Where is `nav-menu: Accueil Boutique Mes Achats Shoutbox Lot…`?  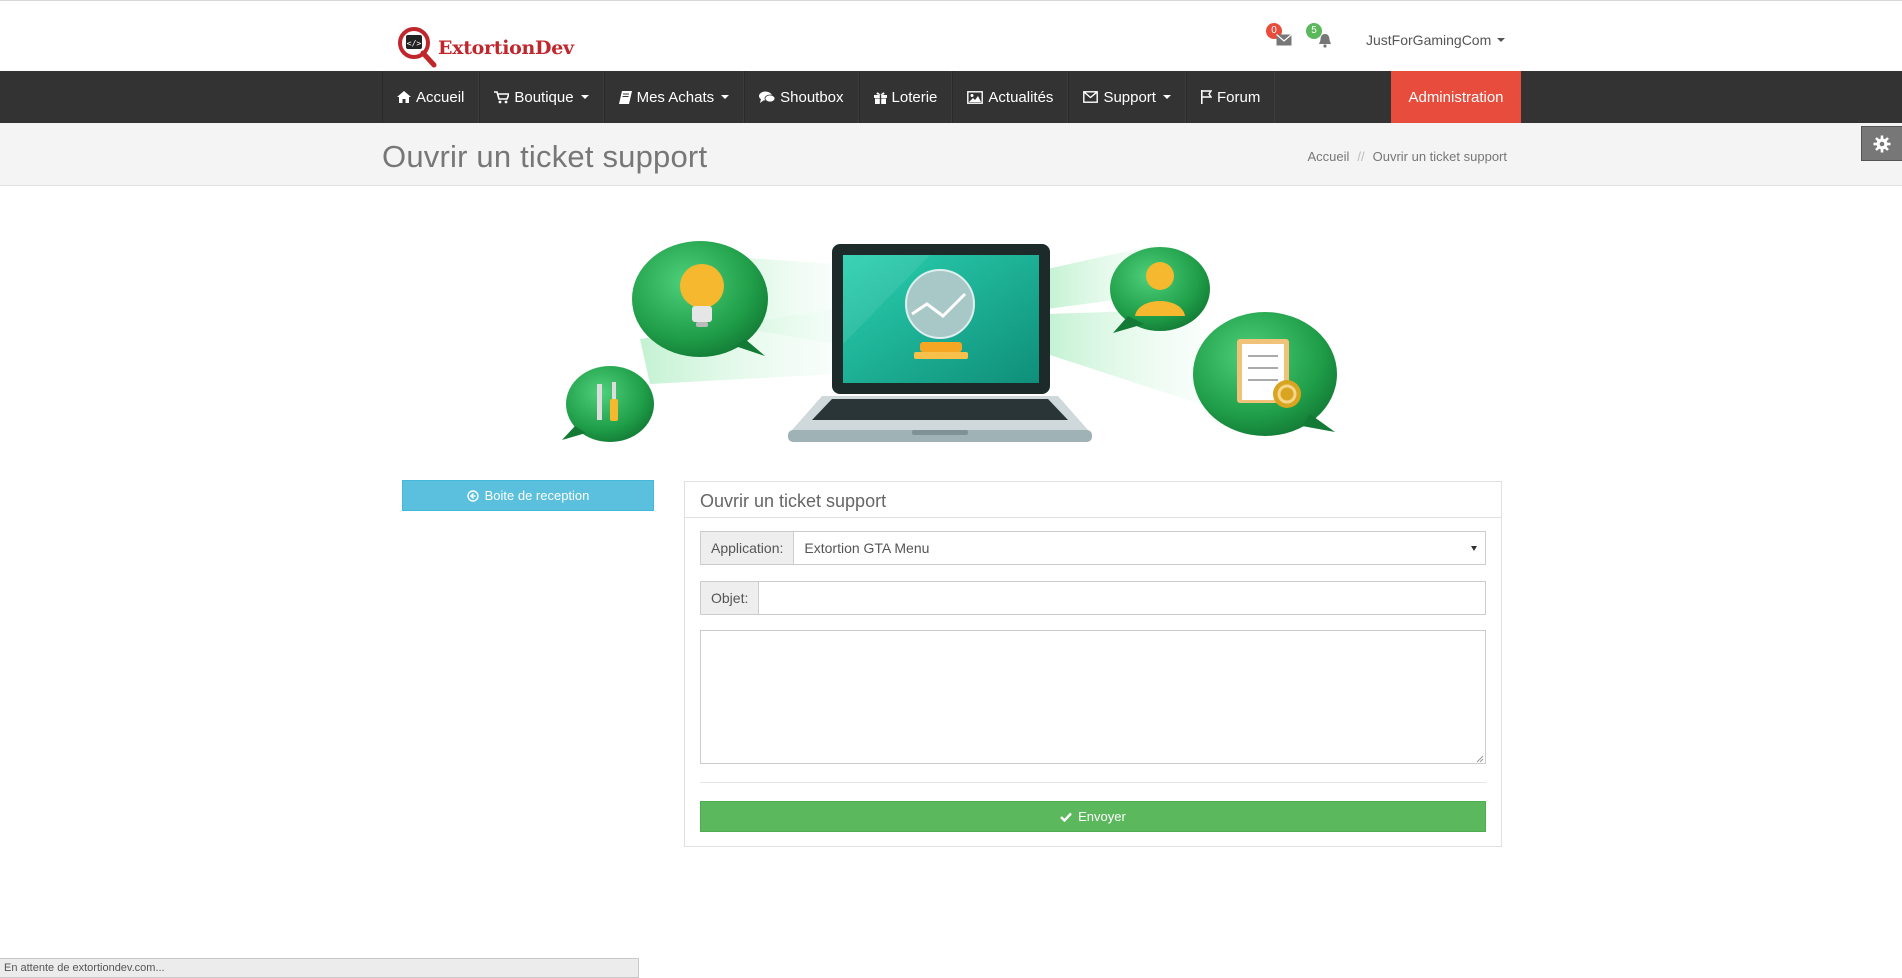
nav-menu: Accueil Boutique Mes Achats Shoutbox Lot… is located at coordinates (829, 97).